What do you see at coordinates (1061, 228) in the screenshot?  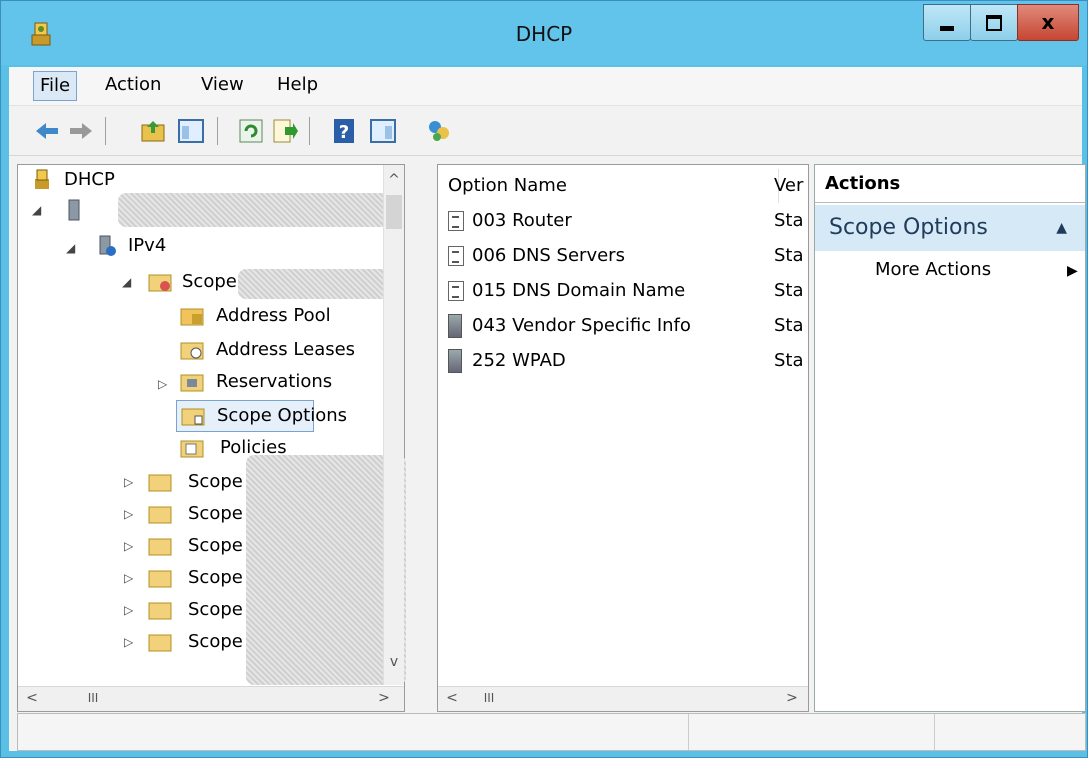 I see `collapse-up-icon: ▲` at bounding box center [1061, 228].